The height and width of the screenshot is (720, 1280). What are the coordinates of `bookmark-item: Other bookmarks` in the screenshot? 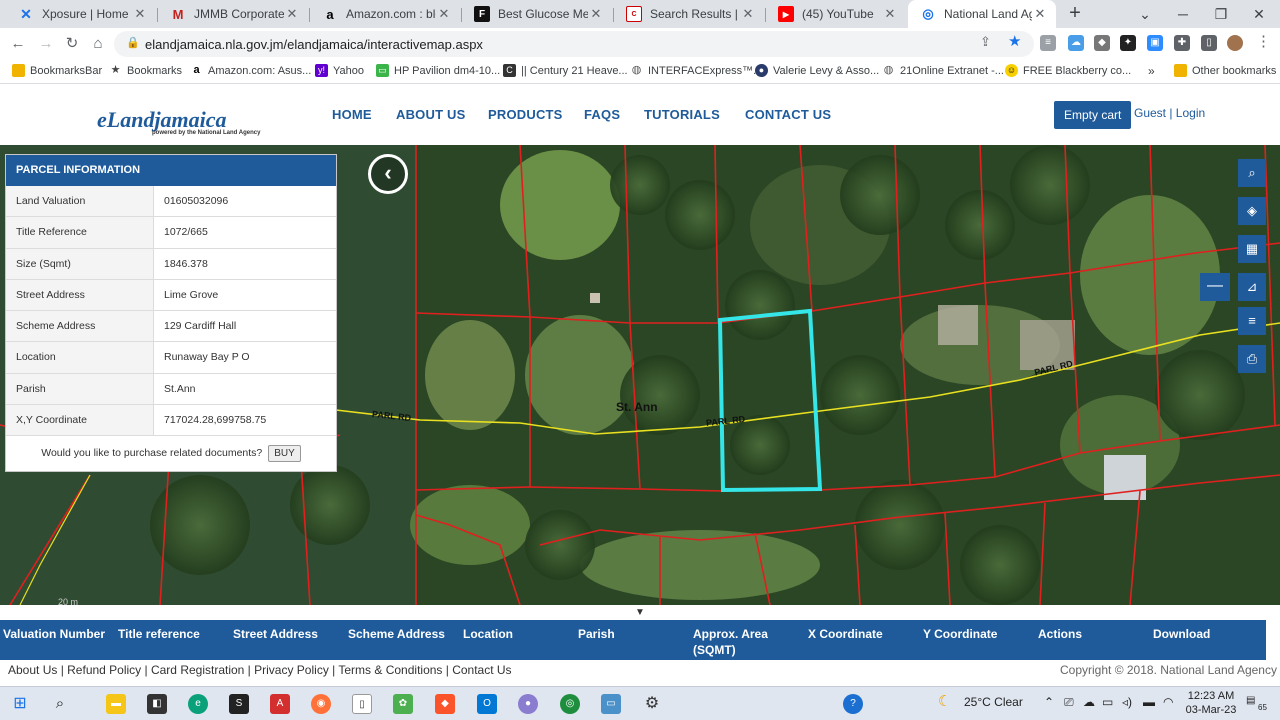 It's located at (1225, 70).